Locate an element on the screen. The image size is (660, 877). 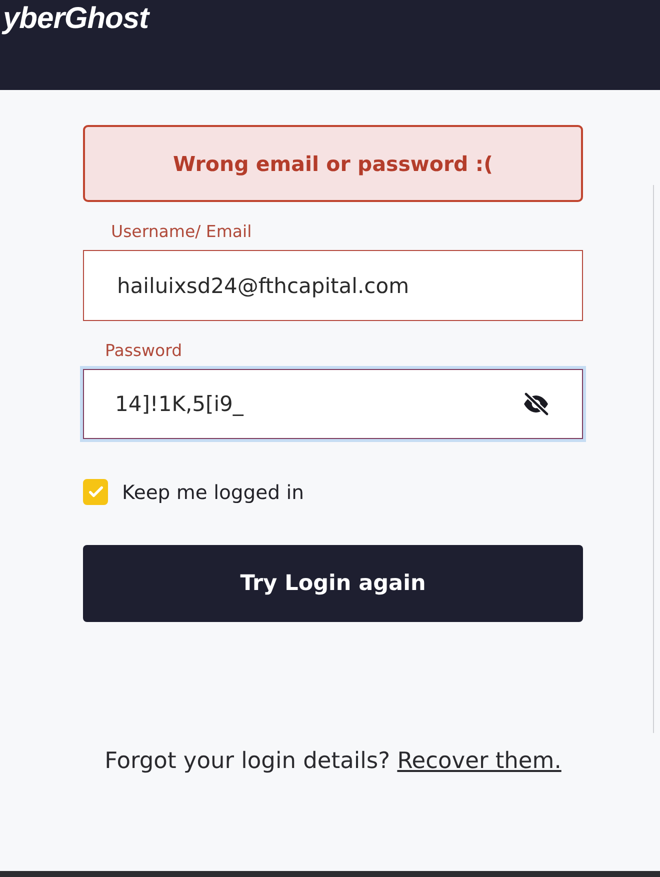
checkbox-label: Keep me logged in is located at coordinates (213, 492).